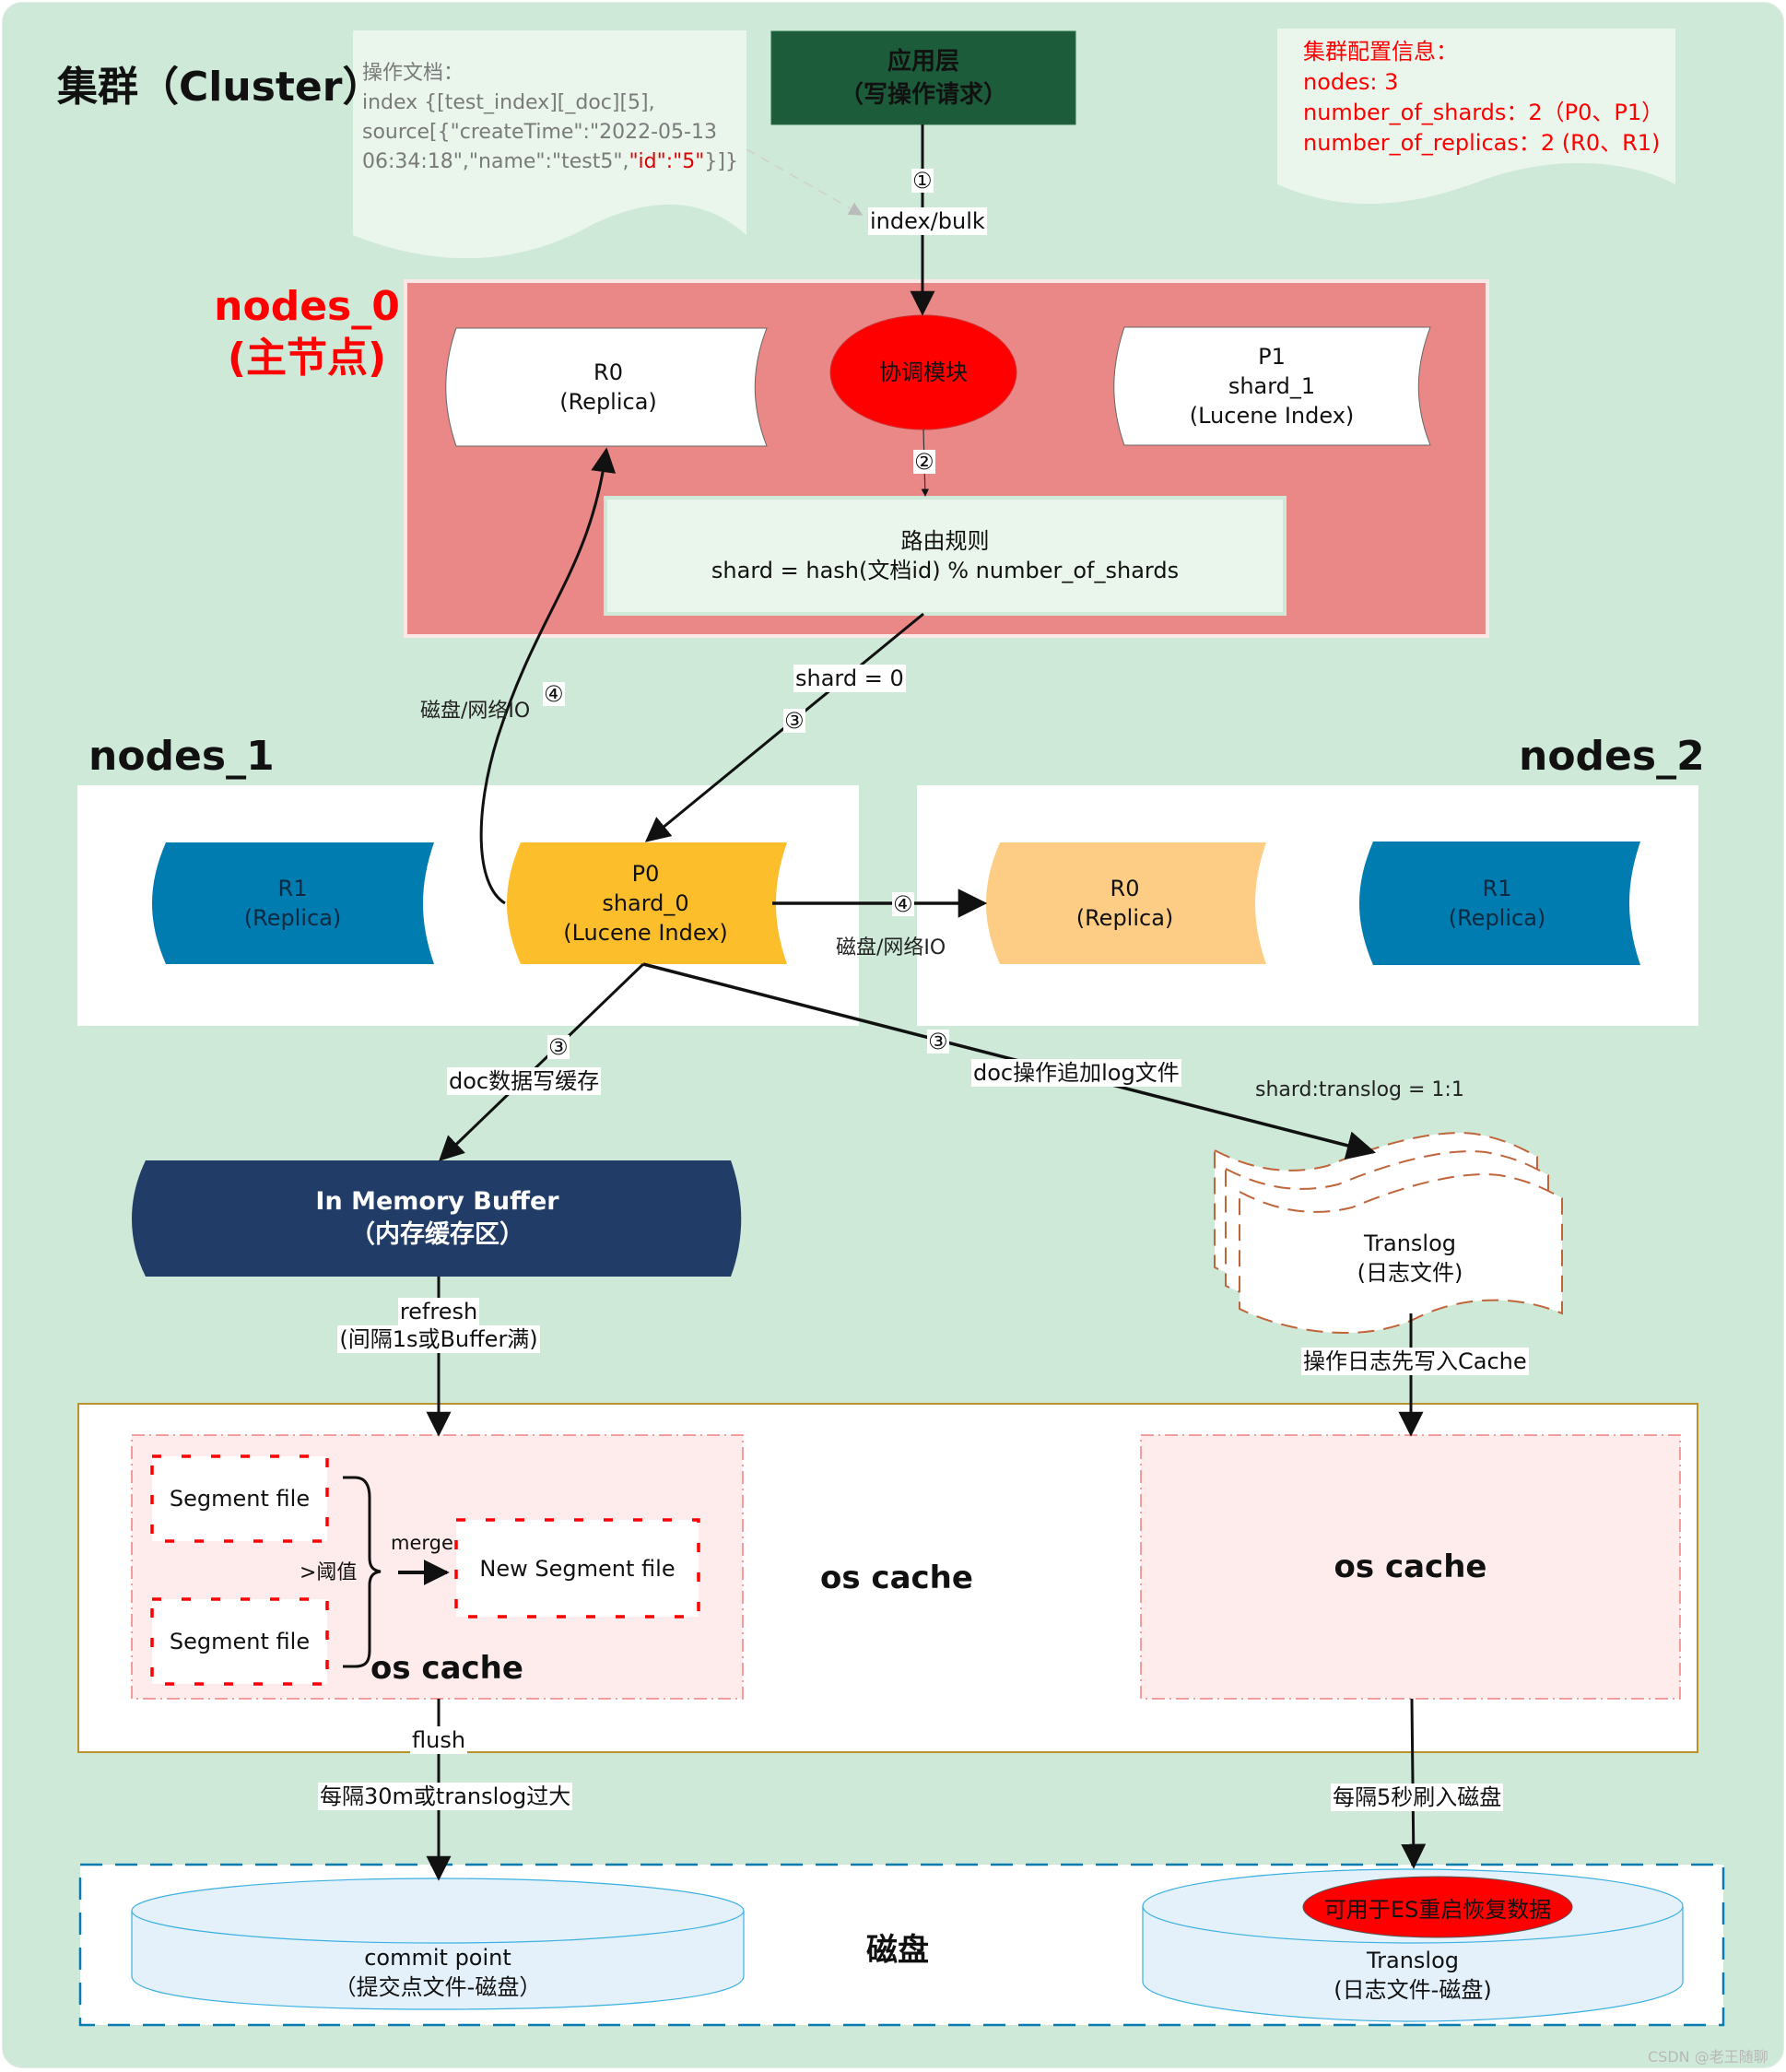 Image resolution: width=1786 pixels, height=2072 pixels. What do you see at coordinates (539, 133) in the screenshot?
I see `doc-note-line2: source[{"createTime":"2022-05-13` at bounding box center [539, 133].